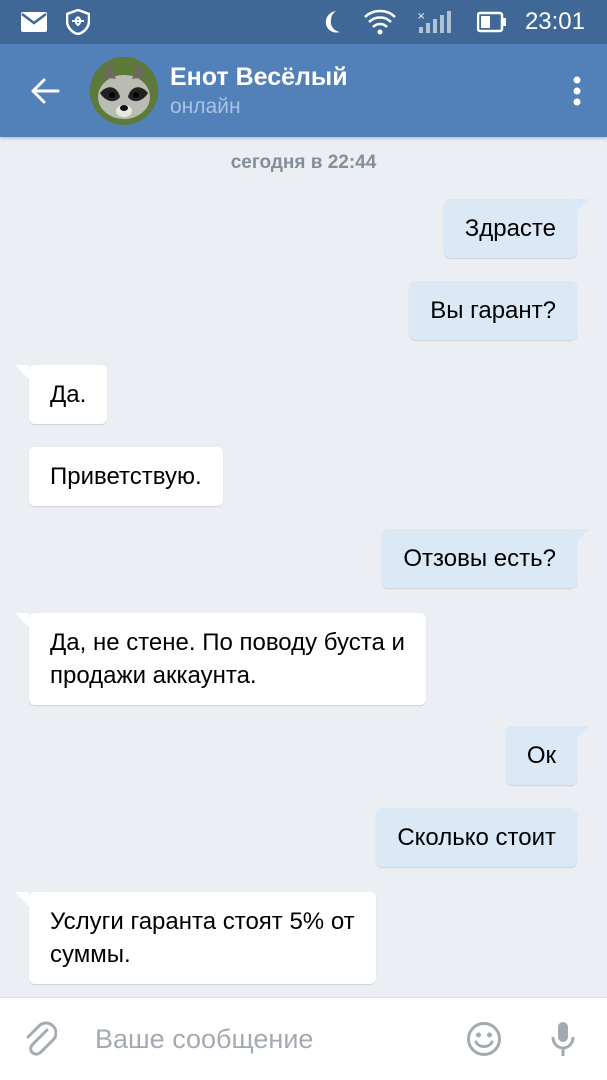 This screenshot has height=1080, width=607. I want to click on message-input, so click(272, 1039).